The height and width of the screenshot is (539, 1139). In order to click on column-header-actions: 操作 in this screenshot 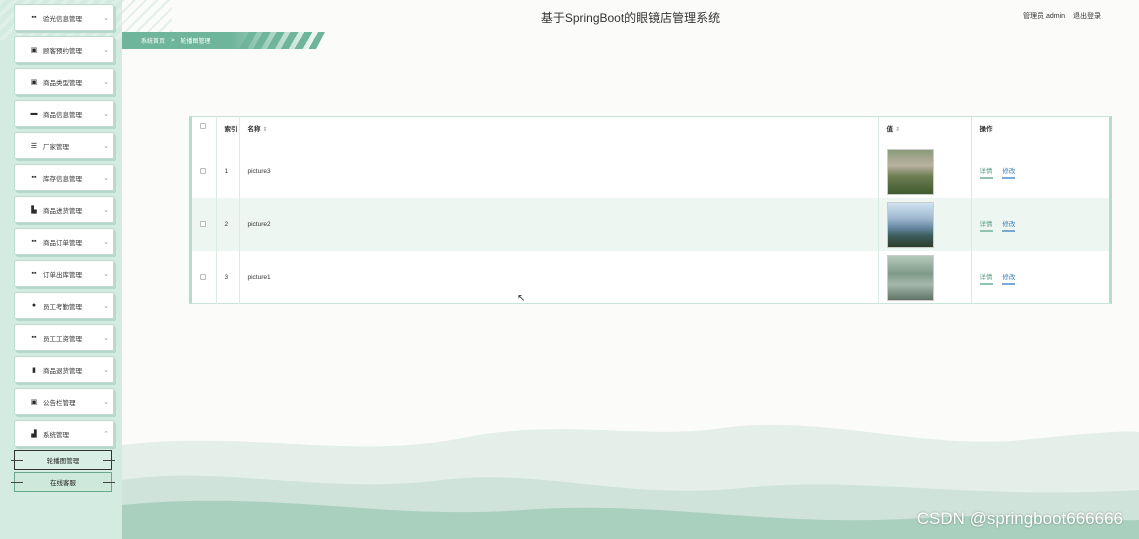, I will do `click(986, 129)`.